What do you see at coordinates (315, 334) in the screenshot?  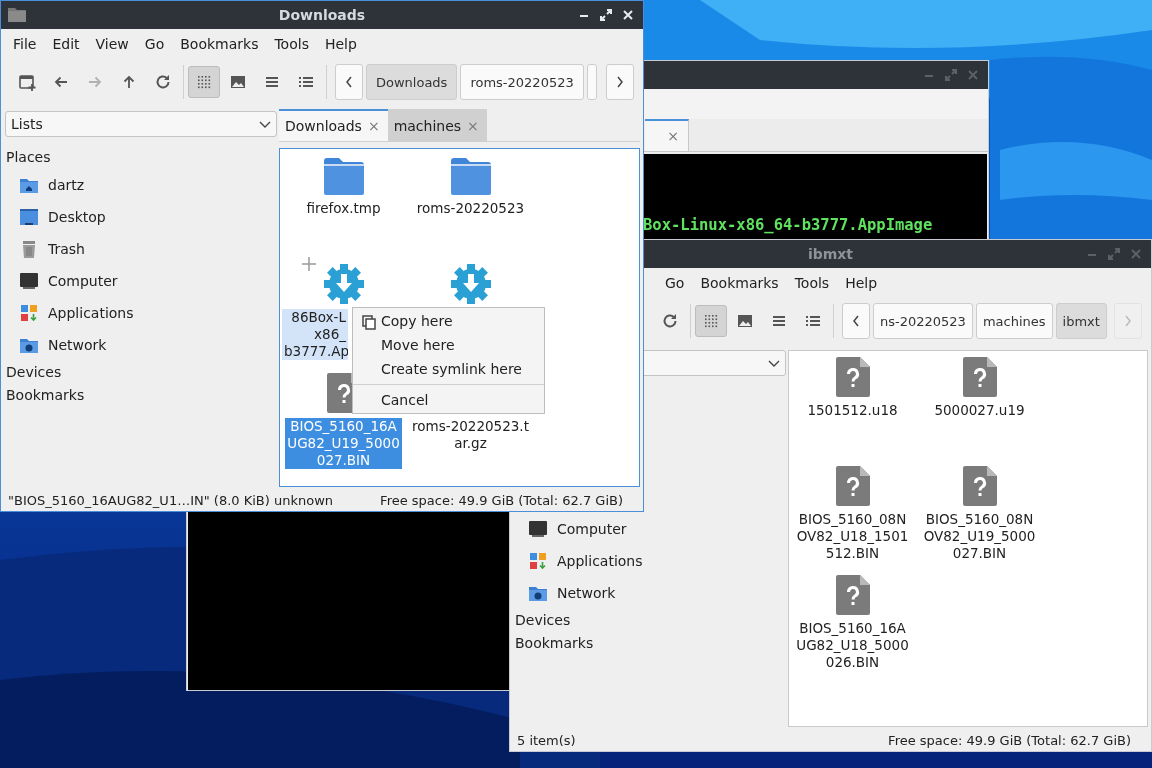 I see `file-name: 86Box-L x86_ b3777.Ap` at bounding box center [315, 334].